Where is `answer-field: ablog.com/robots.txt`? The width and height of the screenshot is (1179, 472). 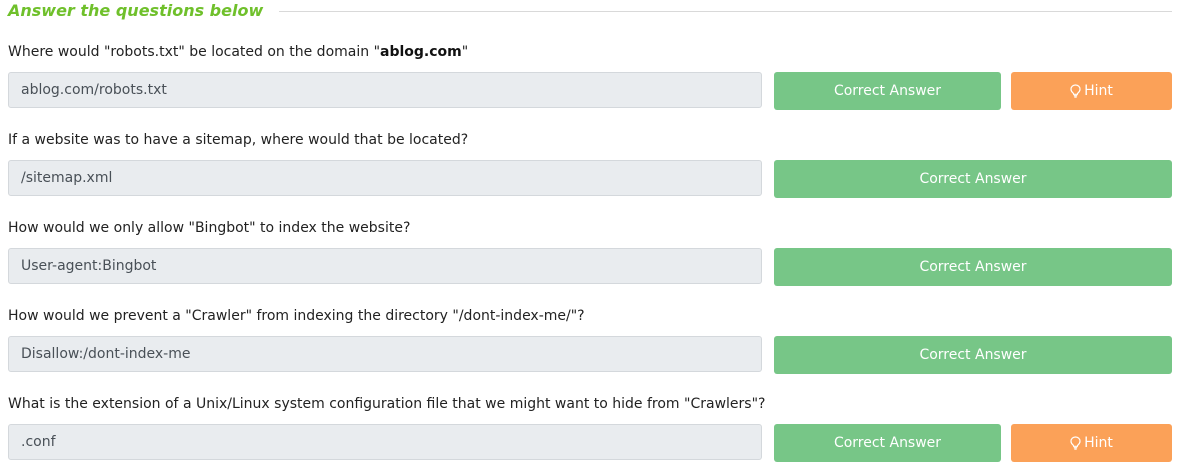 answer-field: ablog.com/robots.txt is located at coordinates (385, 90).